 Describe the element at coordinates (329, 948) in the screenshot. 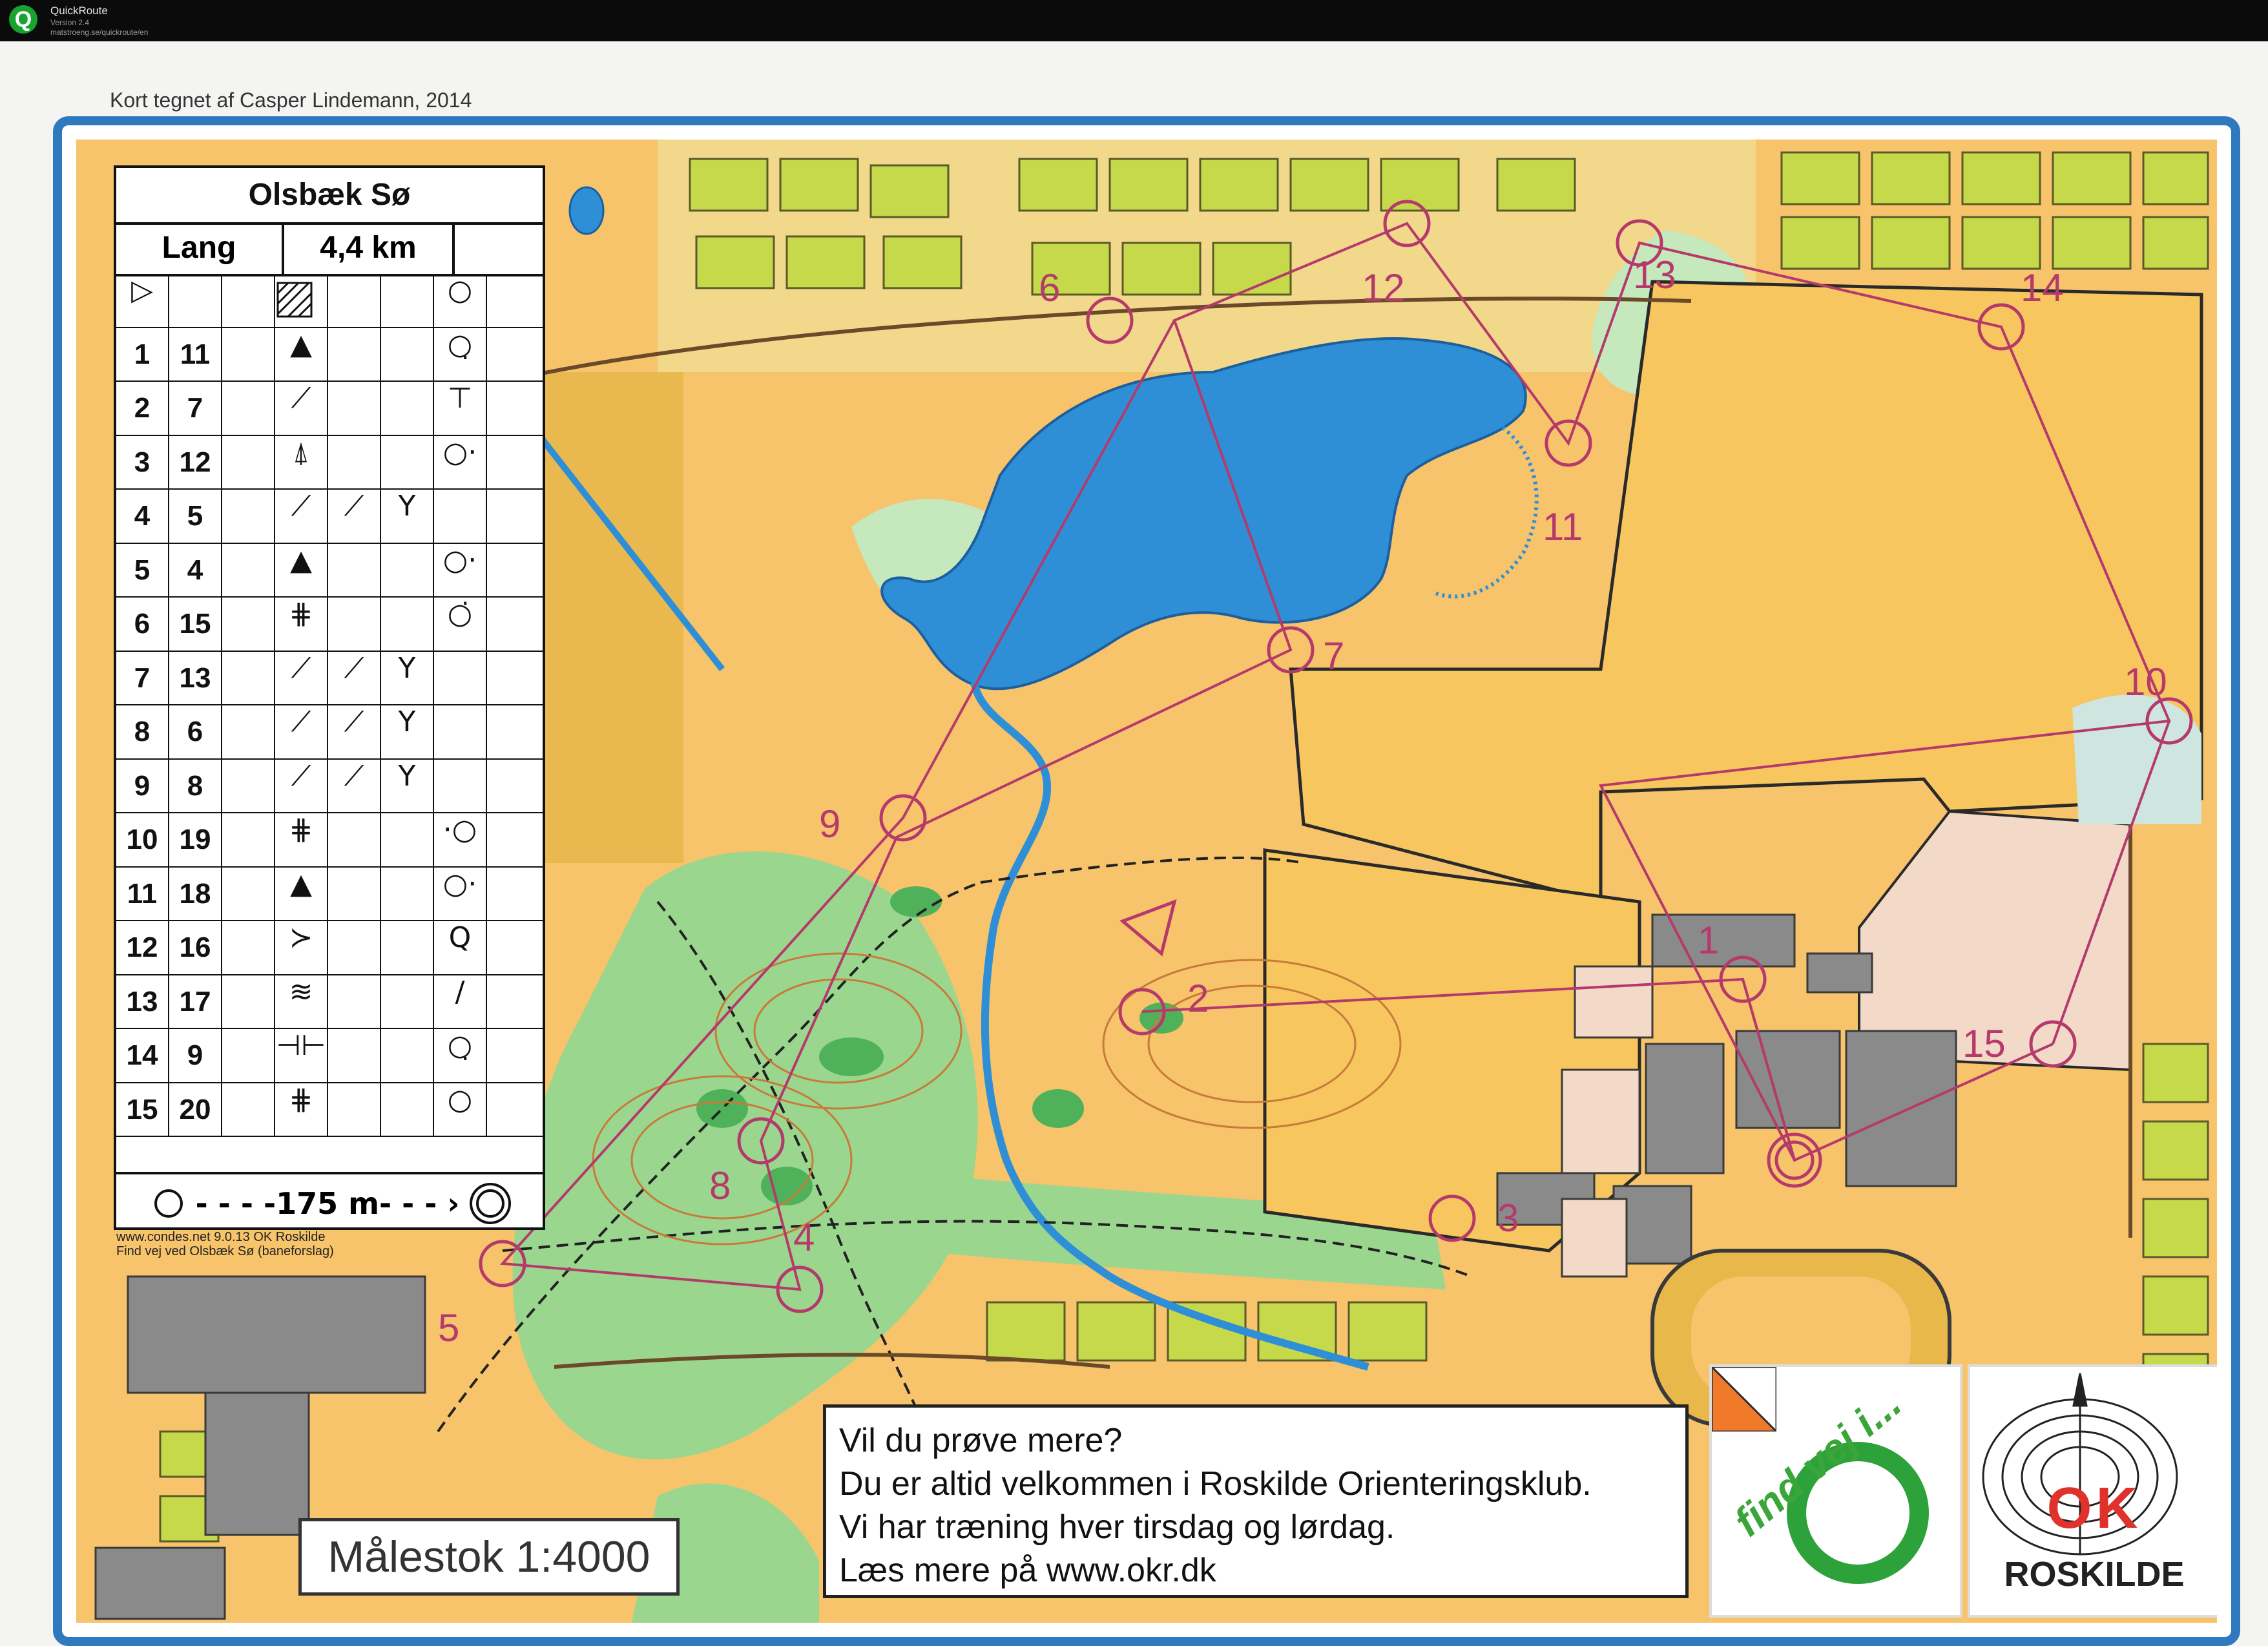

I see `control-row: 12 16 ≻ Q` at that location.